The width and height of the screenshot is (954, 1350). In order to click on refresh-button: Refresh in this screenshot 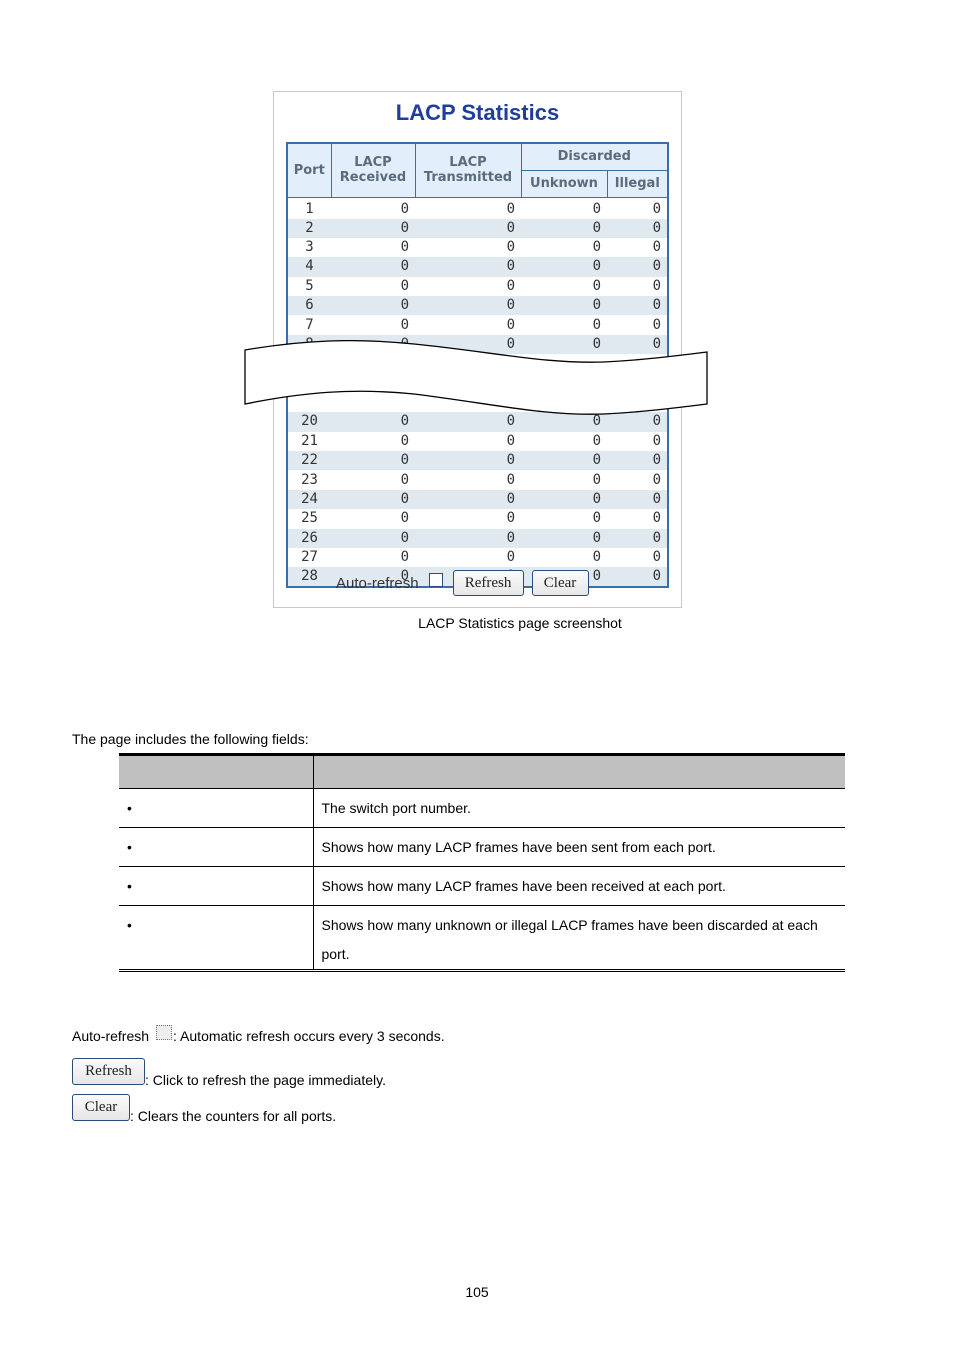, I will do `click(488, 583)`.